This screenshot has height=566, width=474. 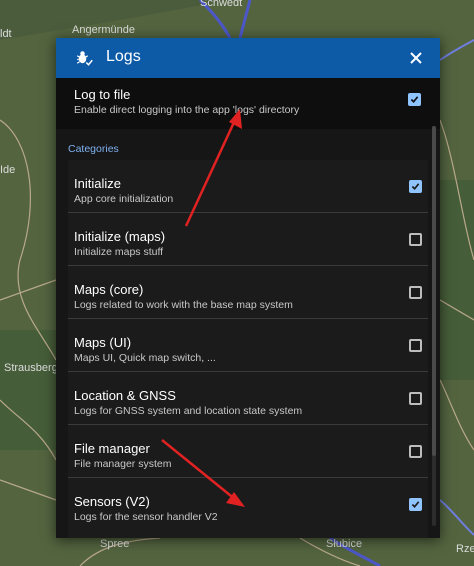 What do you see at coordinates (248, 186) in the screenshot?
I see `category-item-initialize: Initialize App core initialization` at bounding box center [248, 186].